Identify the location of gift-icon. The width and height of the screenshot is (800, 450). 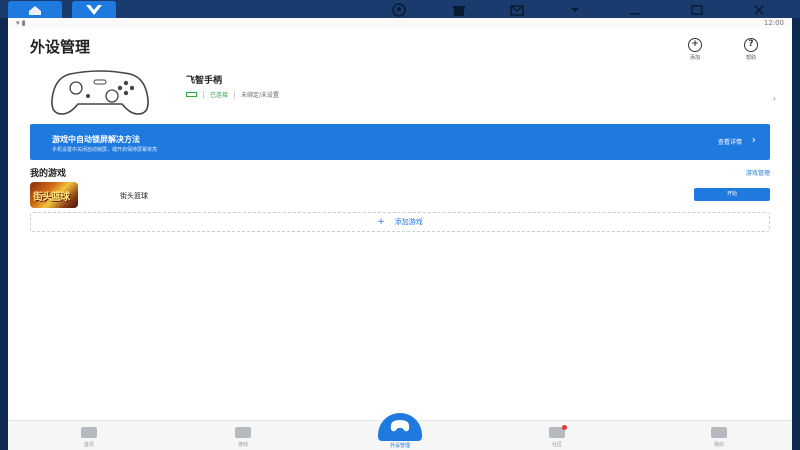
(459, 9).